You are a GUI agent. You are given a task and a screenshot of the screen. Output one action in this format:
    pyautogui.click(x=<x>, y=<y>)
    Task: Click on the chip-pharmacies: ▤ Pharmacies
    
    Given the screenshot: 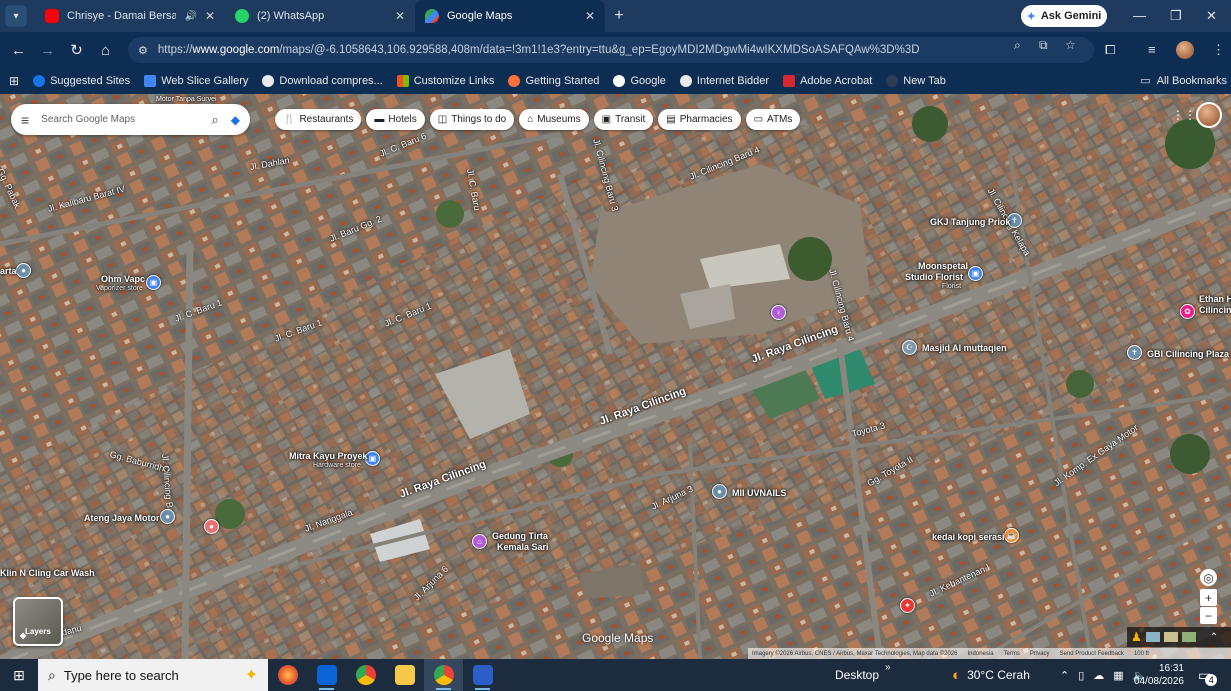 What is the action you would take?
    pyautogui.click(x=699, y=119)
    